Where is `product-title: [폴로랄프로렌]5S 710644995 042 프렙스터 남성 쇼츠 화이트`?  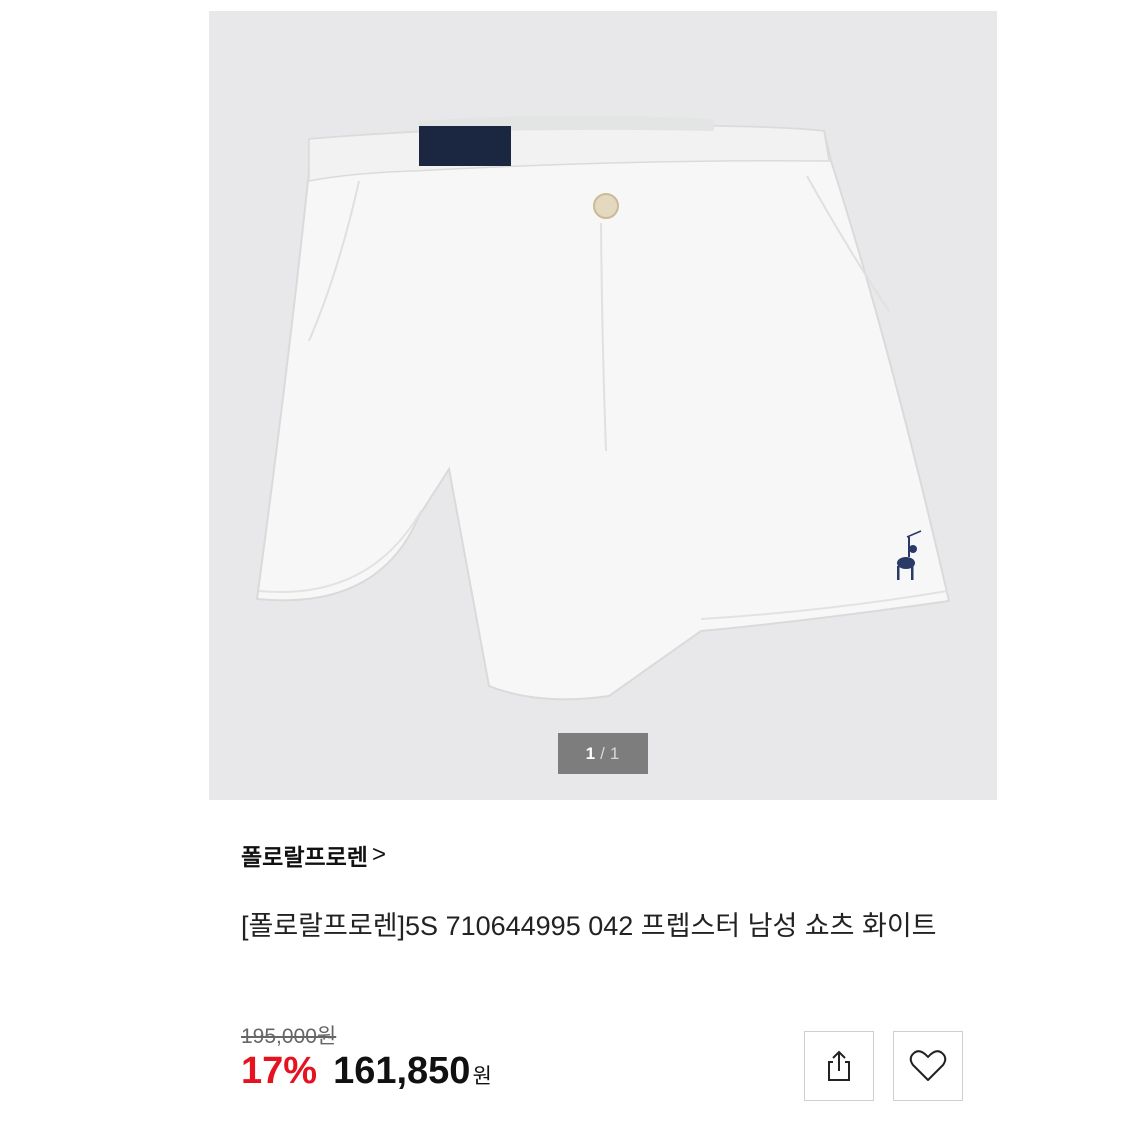 product-title: [폴로랄프로렌]5S 710644995 042 프렙스터 남성 쇼츠 화이트 is located at coordinates (589, 926).